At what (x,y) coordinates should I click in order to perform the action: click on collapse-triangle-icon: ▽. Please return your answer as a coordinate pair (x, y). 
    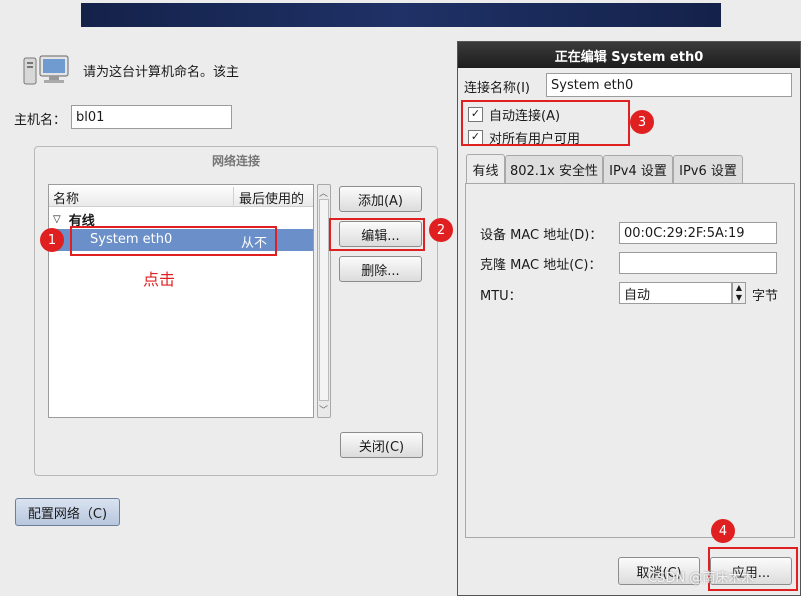
    Looking at the image, I should click on (57, 219).